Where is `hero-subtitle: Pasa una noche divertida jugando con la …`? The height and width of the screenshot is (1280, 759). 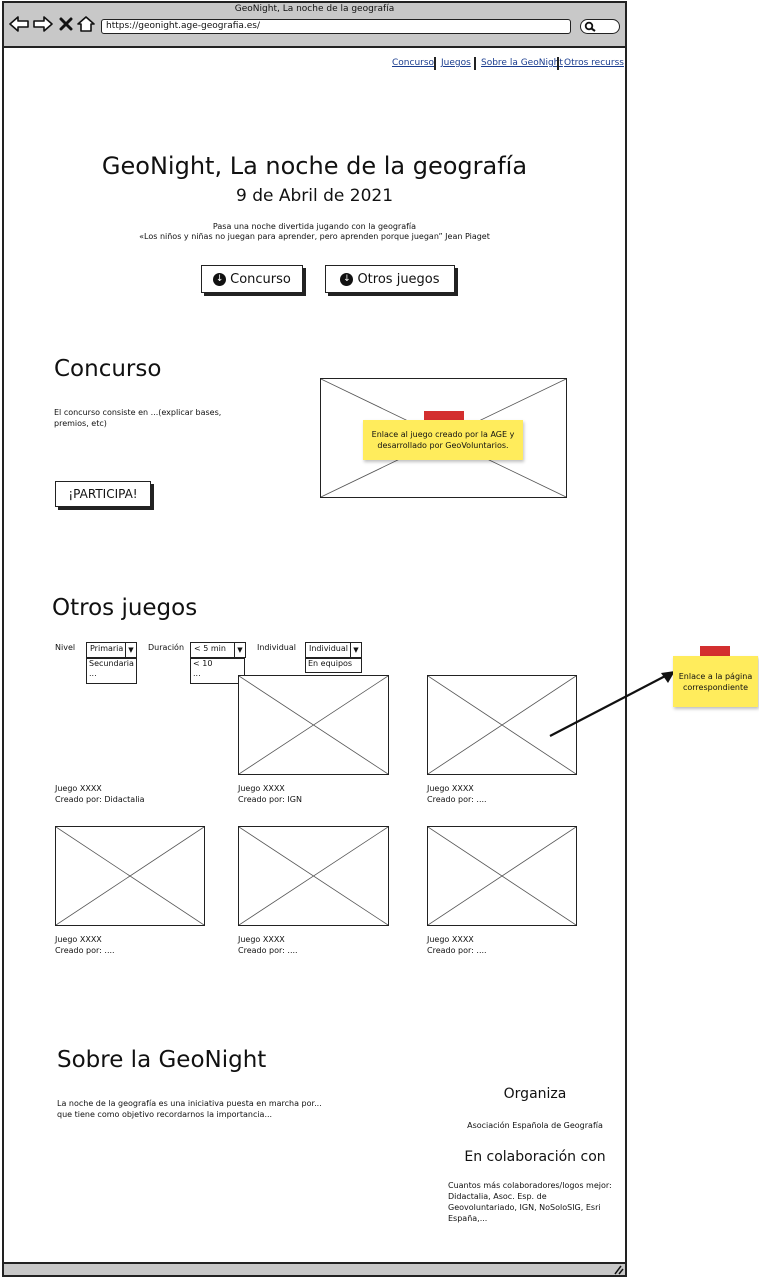
hero-subtitle: Pasa una noche divertida jugando con la … is located at coordinates (314, 226).